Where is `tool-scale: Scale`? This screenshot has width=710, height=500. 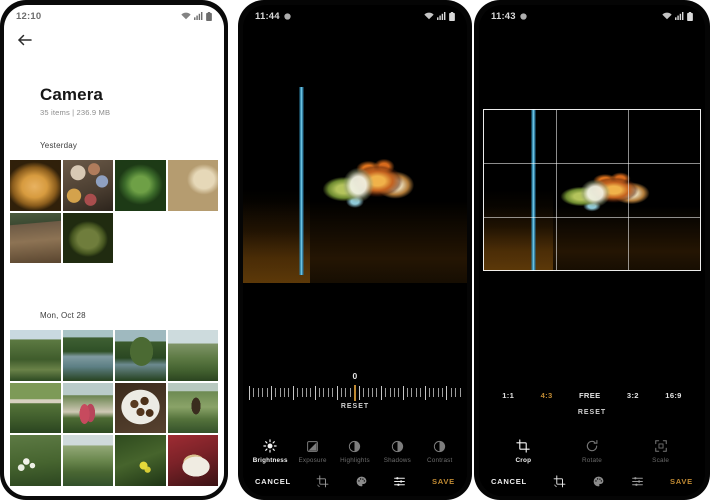 tool-scale: Scale is located at coordinates (660, 450).